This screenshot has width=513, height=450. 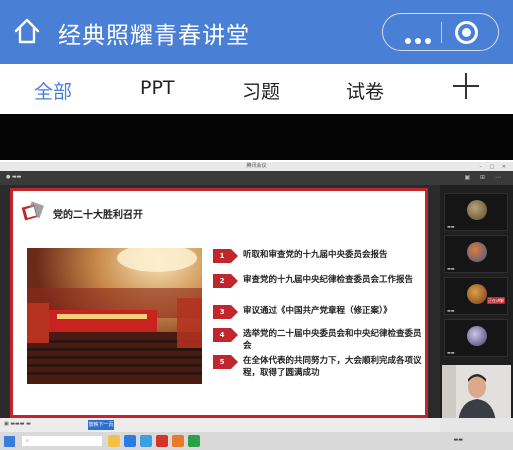 What do you see at coordinates (496, 300) in the screenshot?
I see `speaking-badge: 正在讲解` at bounding box center [496, 300].